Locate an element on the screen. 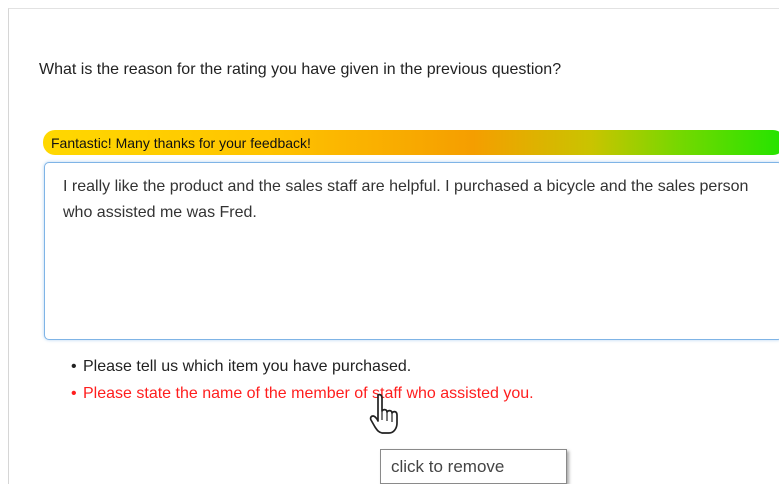  tooltip-text: click to remove is located at coordinates (448, 466).